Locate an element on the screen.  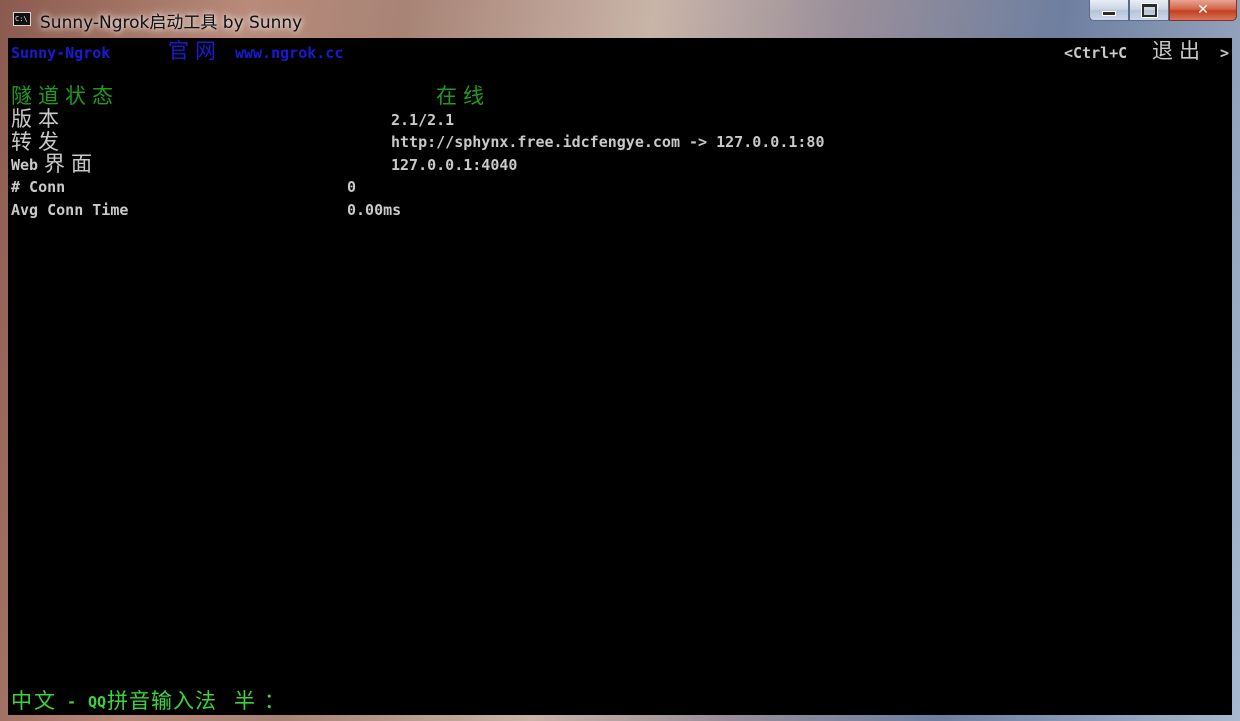
ime-qq: QQ is located at coordinates (97, 702).